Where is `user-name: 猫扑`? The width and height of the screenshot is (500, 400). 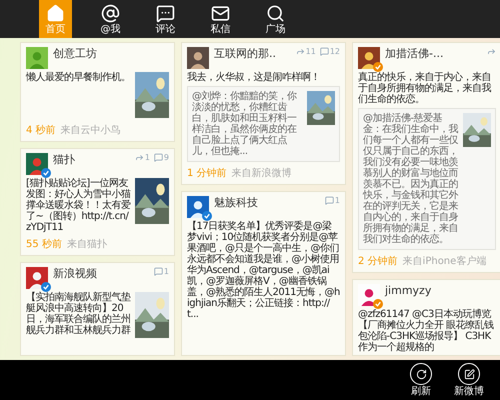
user-name: 猫扑 is located at coordinates (64, 160).